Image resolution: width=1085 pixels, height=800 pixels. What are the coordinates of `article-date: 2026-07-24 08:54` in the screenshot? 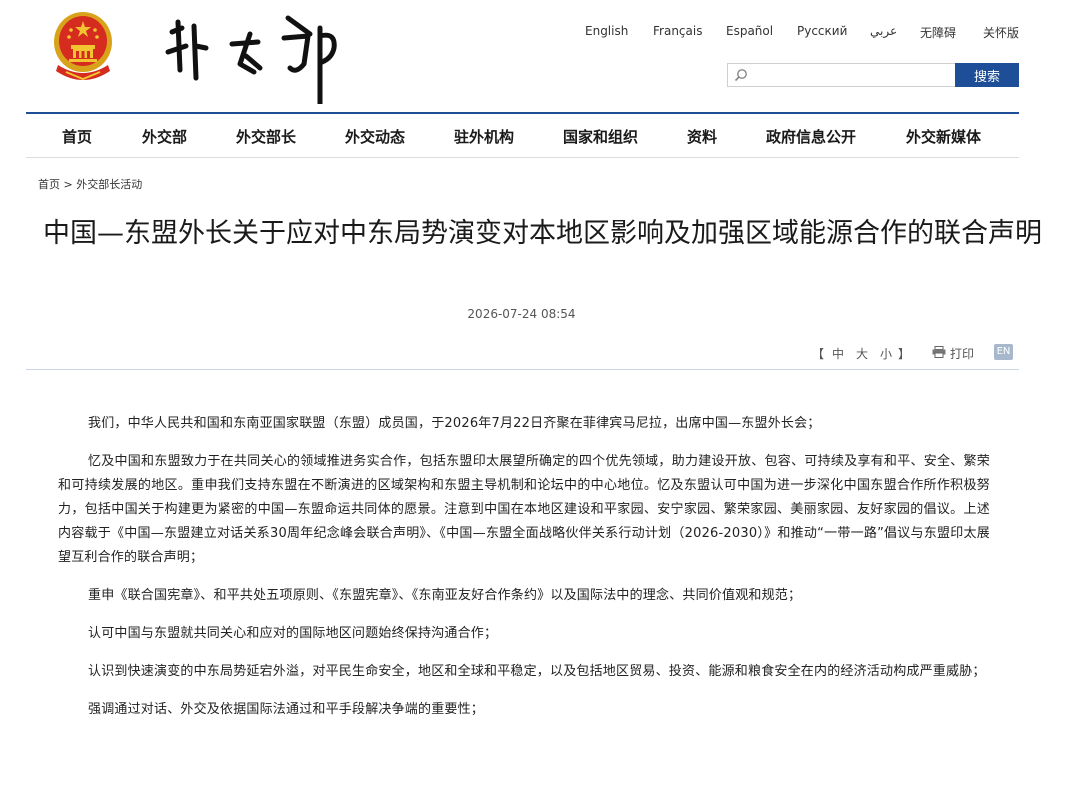 It's located at (521, 314).